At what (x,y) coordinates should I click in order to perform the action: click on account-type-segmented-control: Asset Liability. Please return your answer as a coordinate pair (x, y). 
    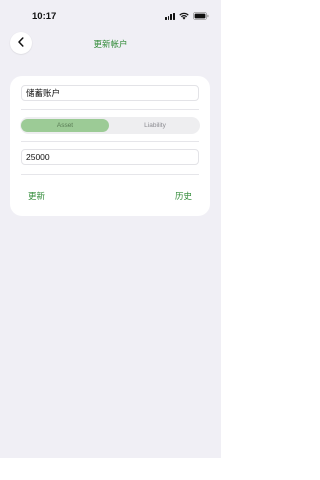
    Looking at the image, I should click on (110, 125).